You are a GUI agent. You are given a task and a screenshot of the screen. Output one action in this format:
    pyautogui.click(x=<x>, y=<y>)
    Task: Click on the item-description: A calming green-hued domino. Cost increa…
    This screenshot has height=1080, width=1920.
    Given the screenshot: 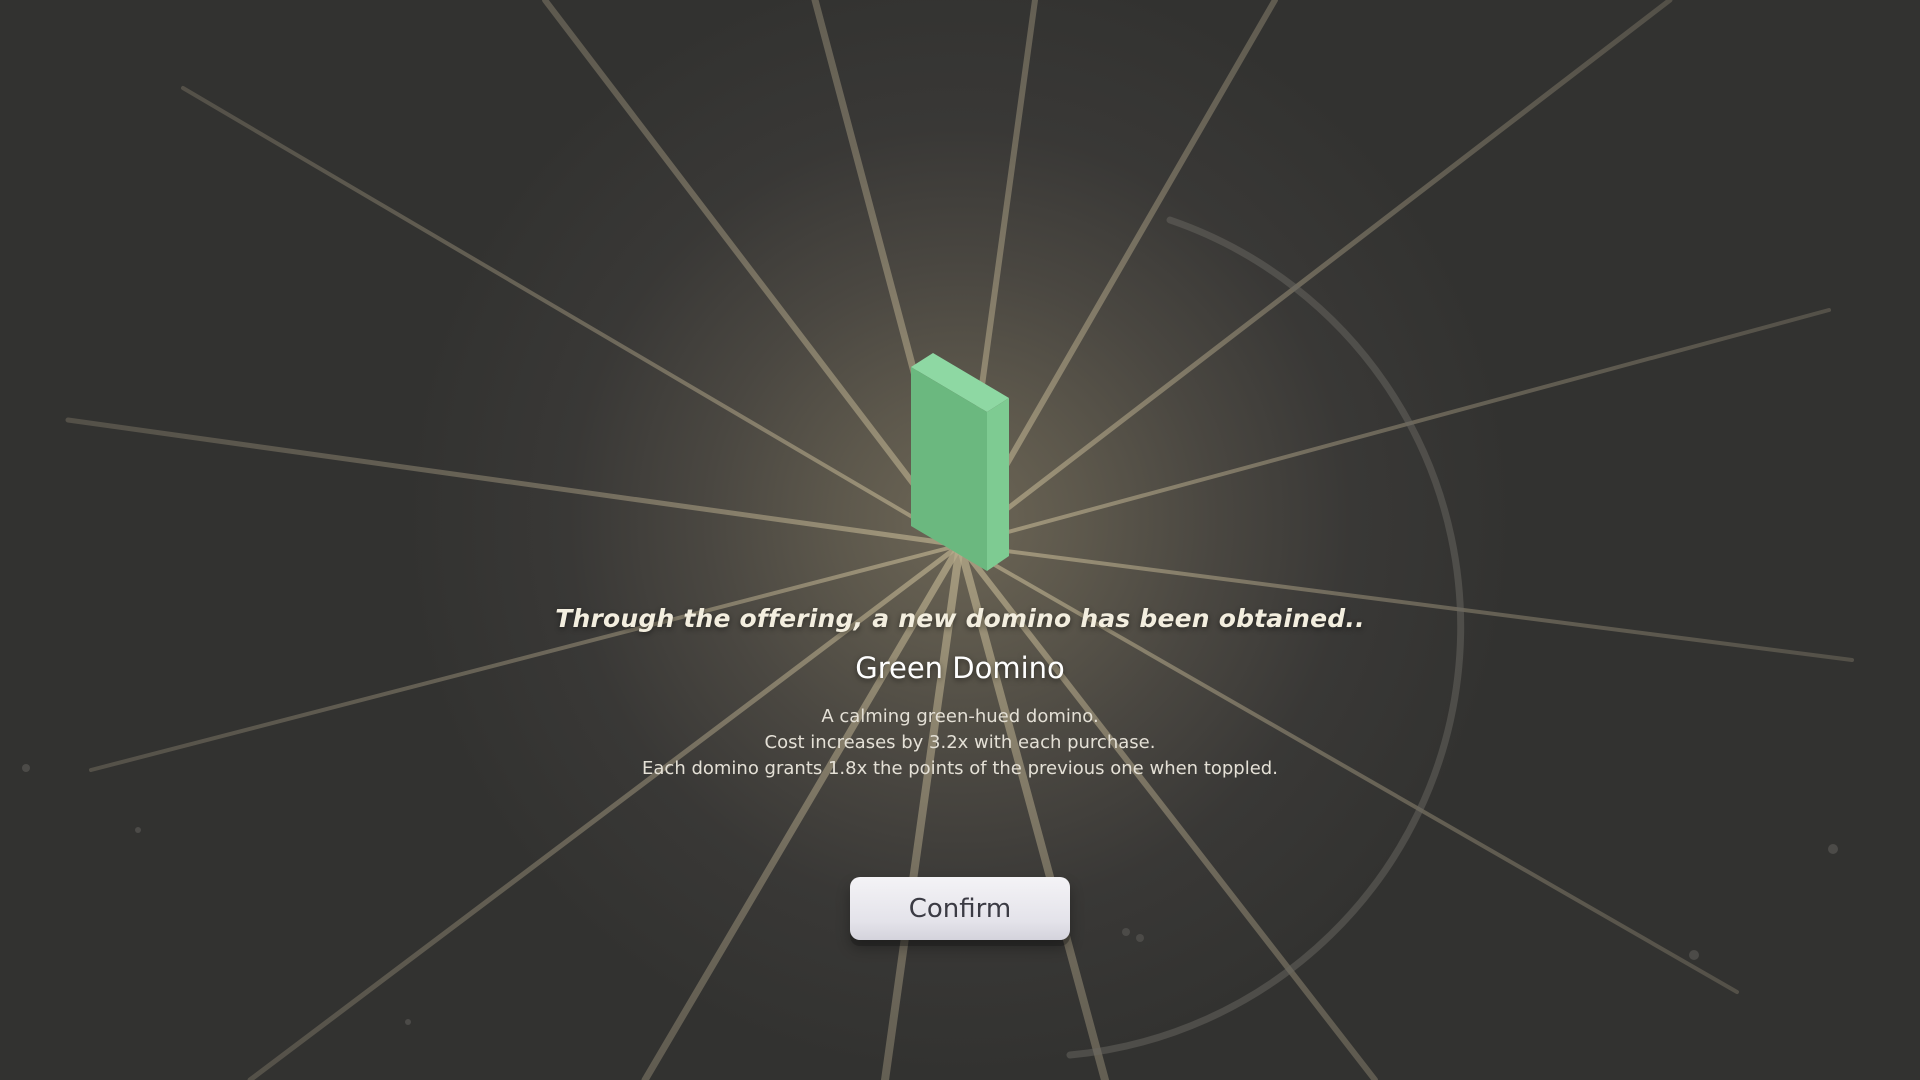 What is the action you would take?
    pyautogui.click(x=960, y=743)
    